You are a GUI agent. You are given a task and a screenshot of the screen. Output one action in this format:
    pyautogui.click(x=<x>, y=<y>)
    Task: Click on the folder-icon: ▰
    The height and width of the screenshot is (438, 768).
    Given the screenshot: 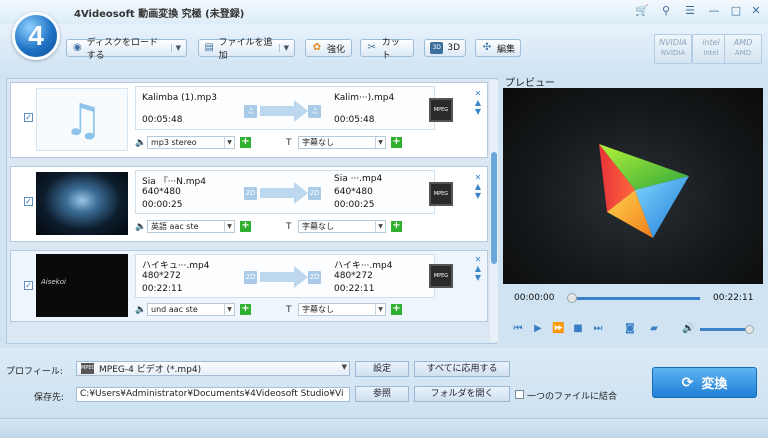 What is the action you would take?
    pyautogui.click(x=654, y=329)
    